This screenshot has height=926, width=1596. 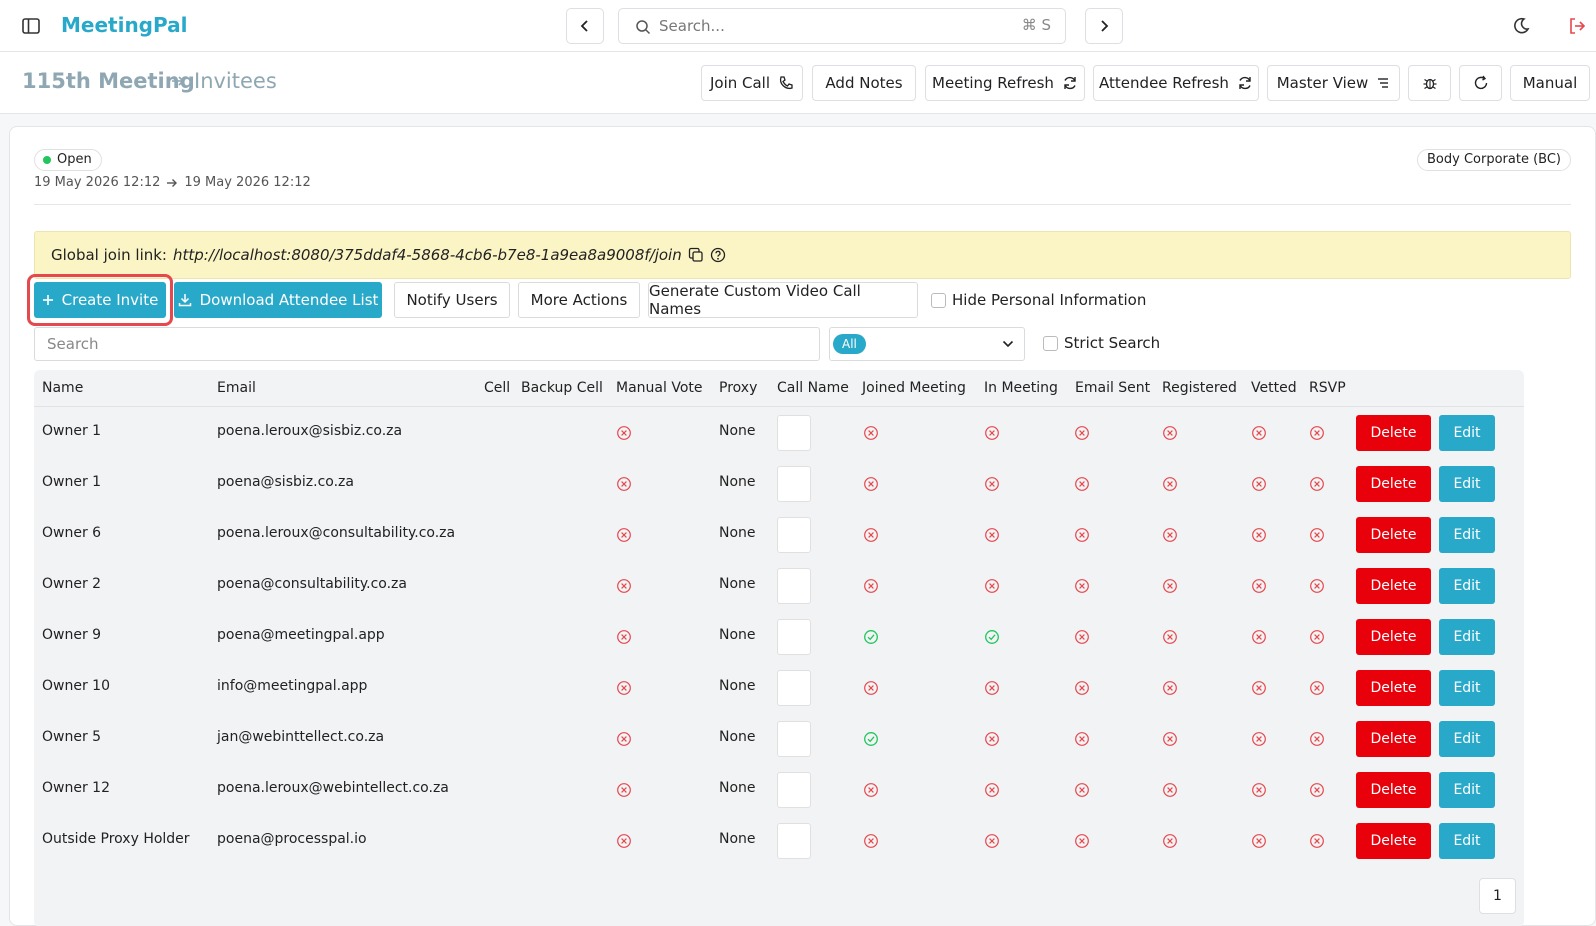 What do you see at coordinates (76, 686) in the screenshot?
I see `row-name: Owner 10` at bounding box center [76, 686].